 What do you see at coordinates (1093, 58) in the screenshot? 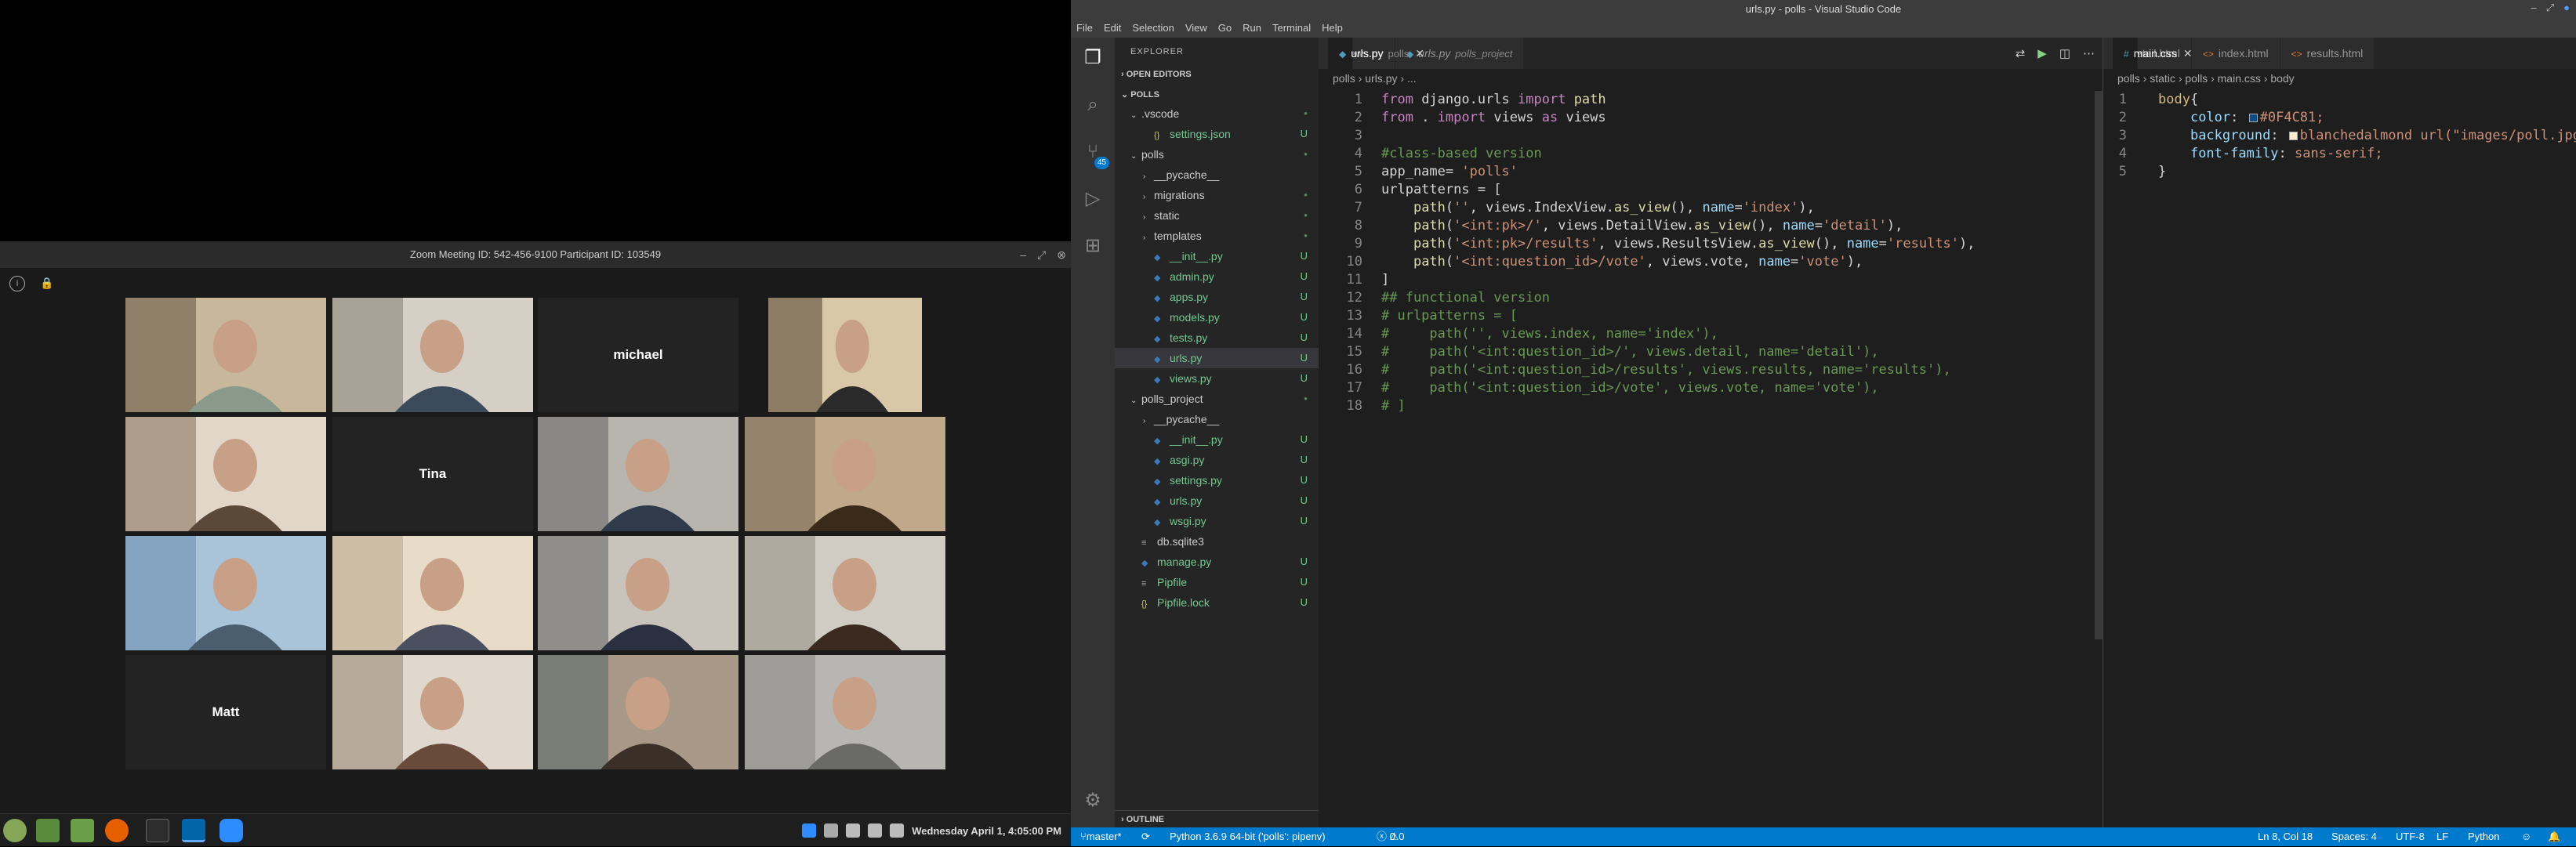
I see `explorer-icon: ❐` at bounding box center [1093, 58].